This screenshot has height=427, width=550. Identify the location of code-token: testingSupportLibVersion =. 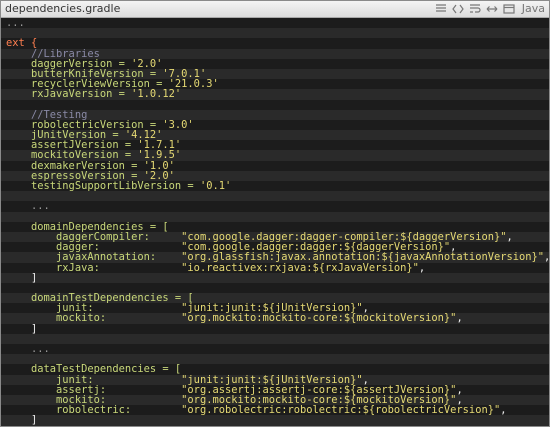
(103, 186).